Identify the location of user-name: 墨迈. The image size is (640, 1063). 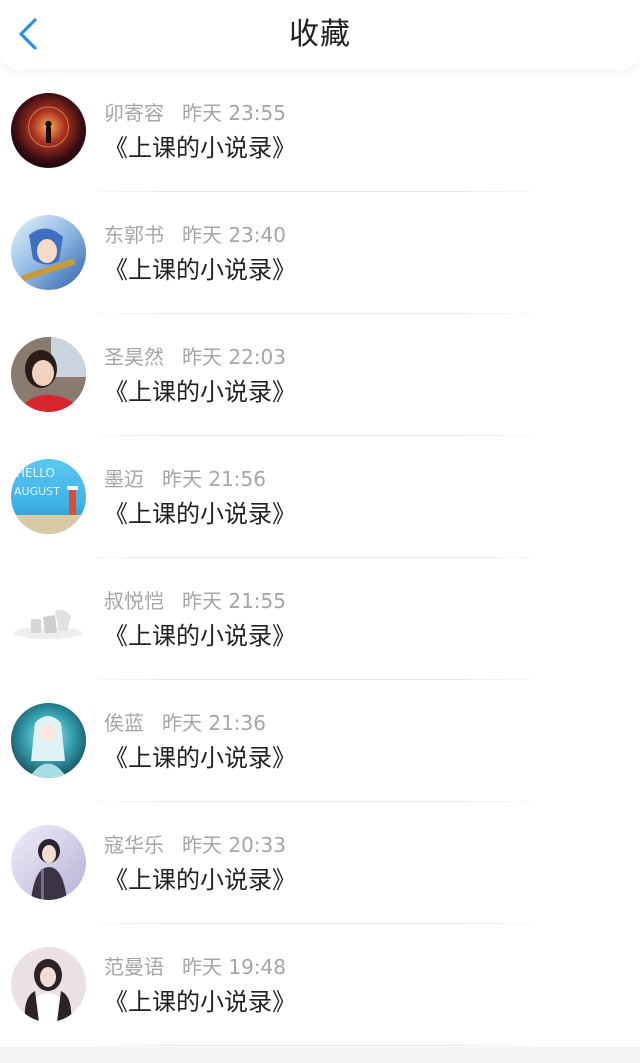
(124, 479).